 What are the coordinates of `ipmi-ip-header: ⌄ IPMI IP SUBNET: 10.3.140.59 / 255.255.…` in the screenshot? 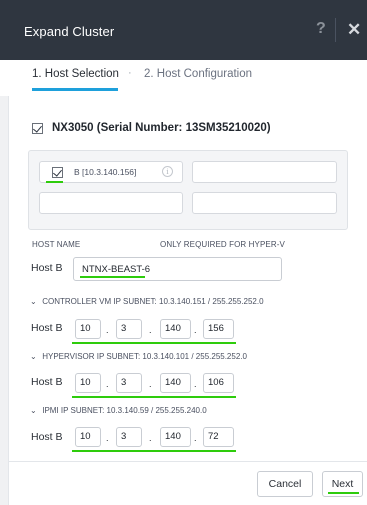 It's located at (118, 410).